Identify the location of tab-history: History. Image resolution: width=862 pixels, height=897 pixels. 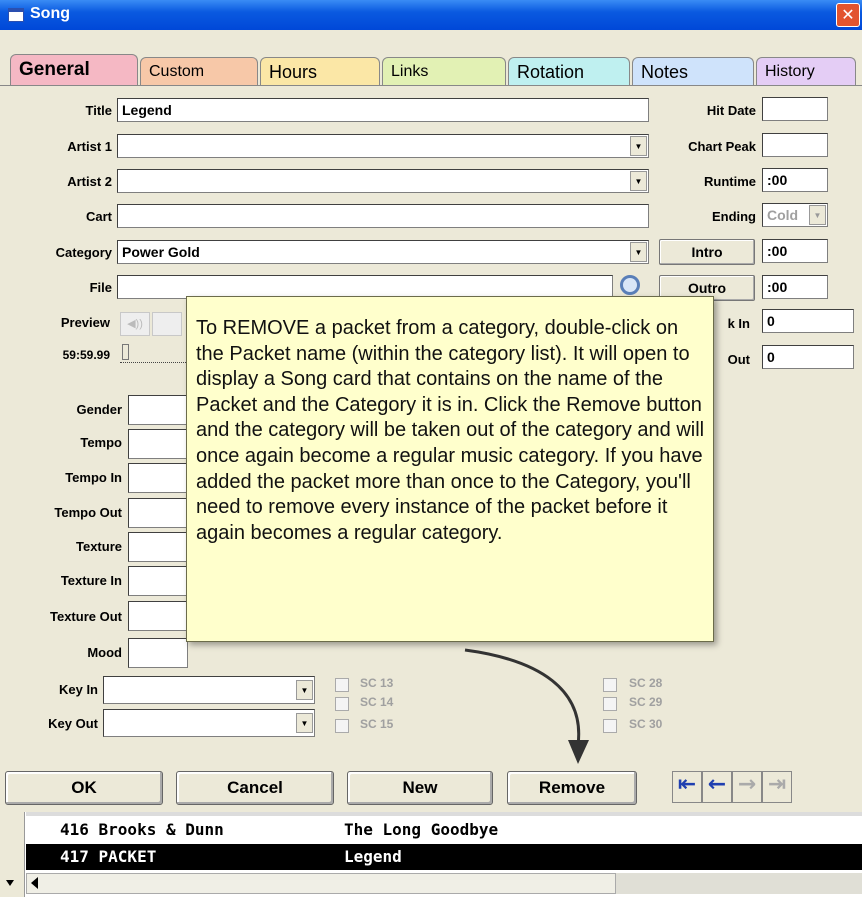
(806, 71).